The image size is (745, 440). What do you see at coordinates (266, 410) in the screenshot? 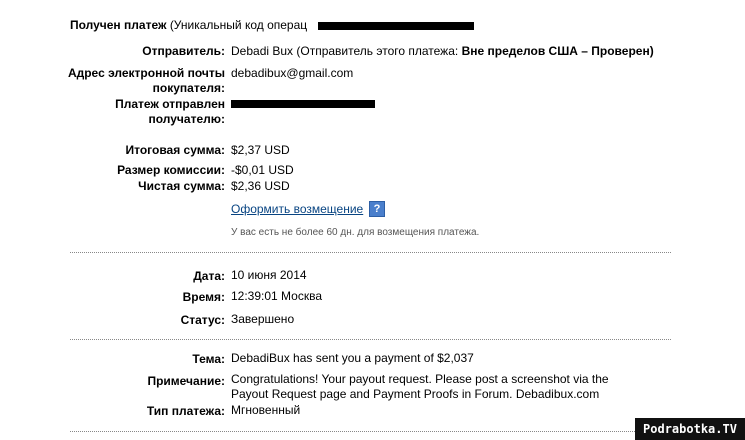
I see `payment-type-value: Мгновенный` at bounding box center [266, 410].